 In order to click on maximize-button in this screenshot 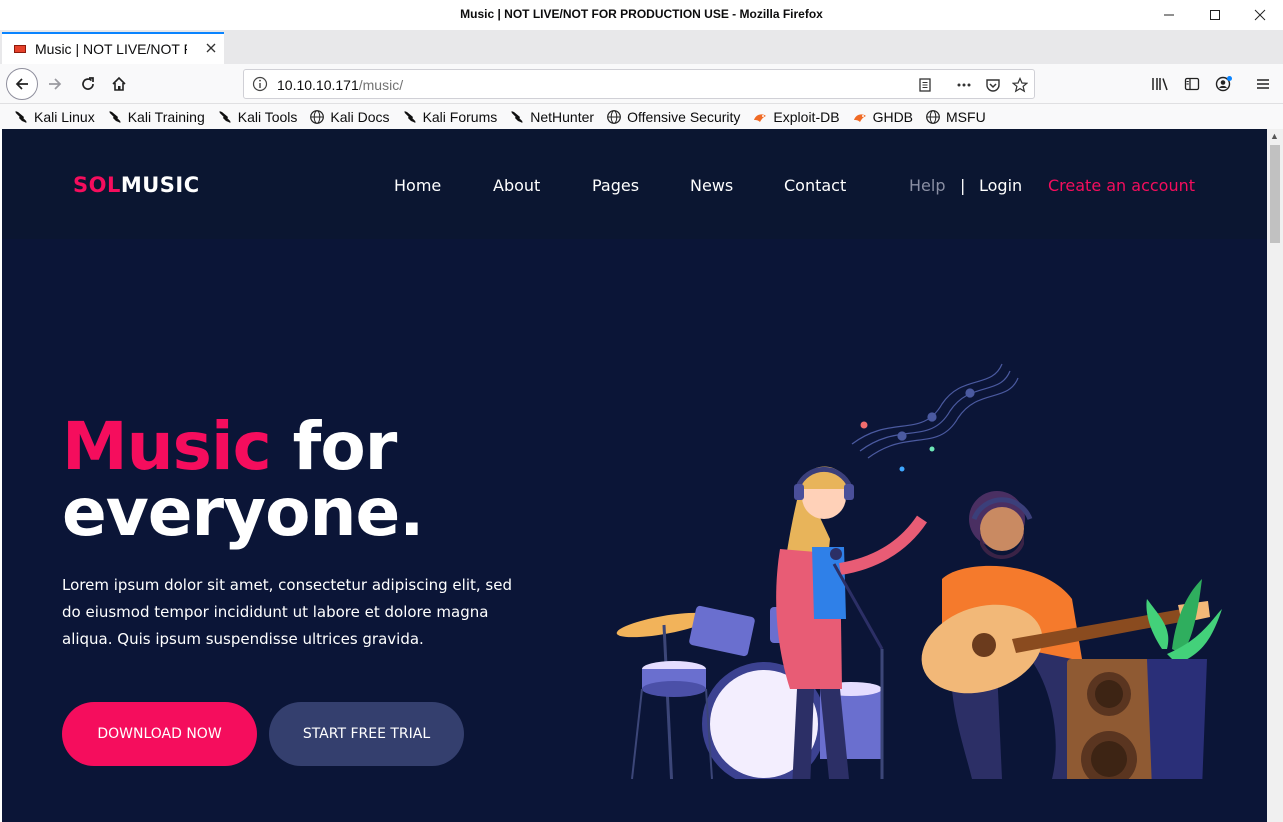, I will do `click(1215, 15)`.